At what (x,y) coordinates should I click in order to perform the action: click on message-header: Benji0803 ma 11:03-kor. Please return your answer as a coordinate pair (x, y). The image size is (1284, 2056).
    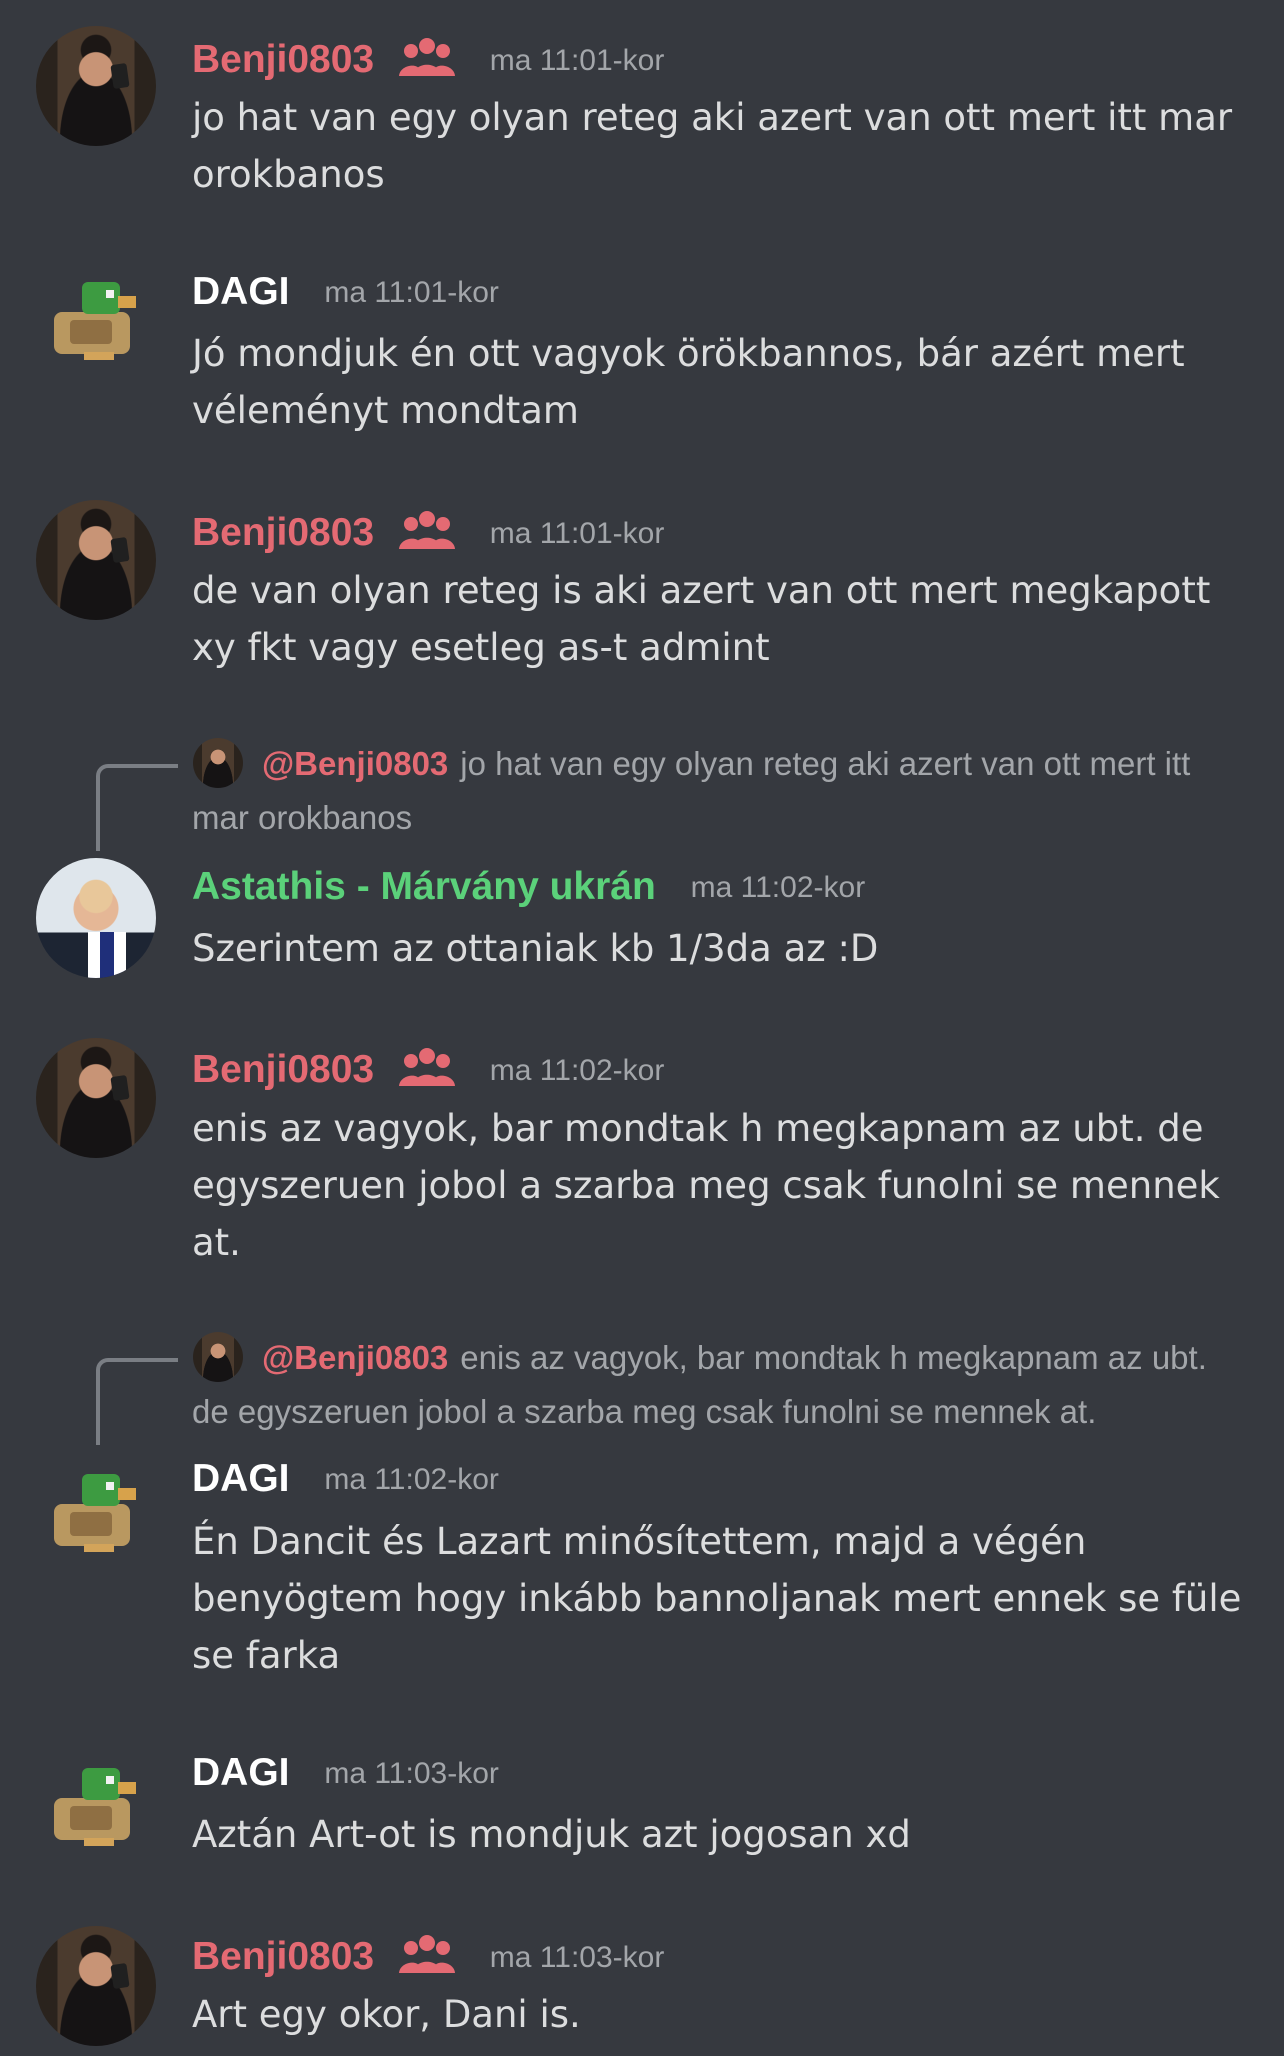
    Looking at the image, I should click on (428, 1956).